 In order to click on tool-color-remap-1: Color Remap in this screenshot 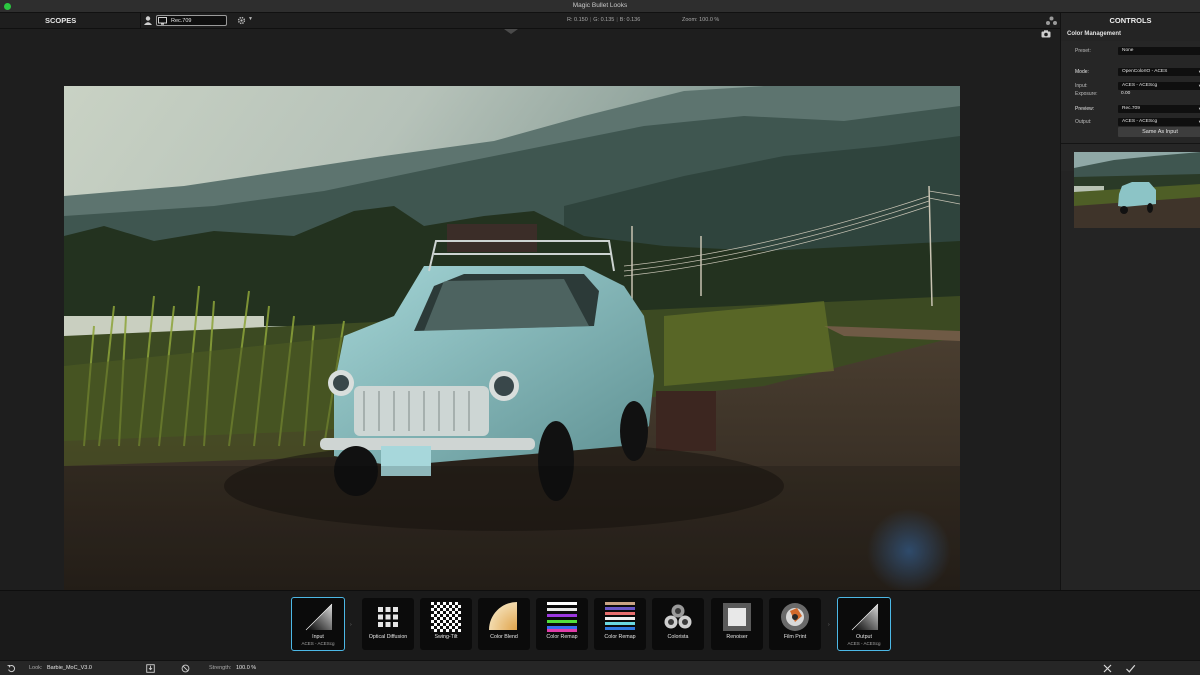, I will do `click(562, 624)`.